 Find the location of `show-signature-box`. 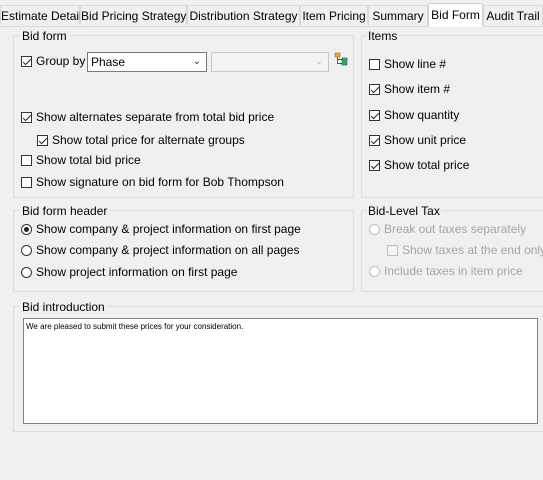

show-signature-box is located at coordinates (26, 182).